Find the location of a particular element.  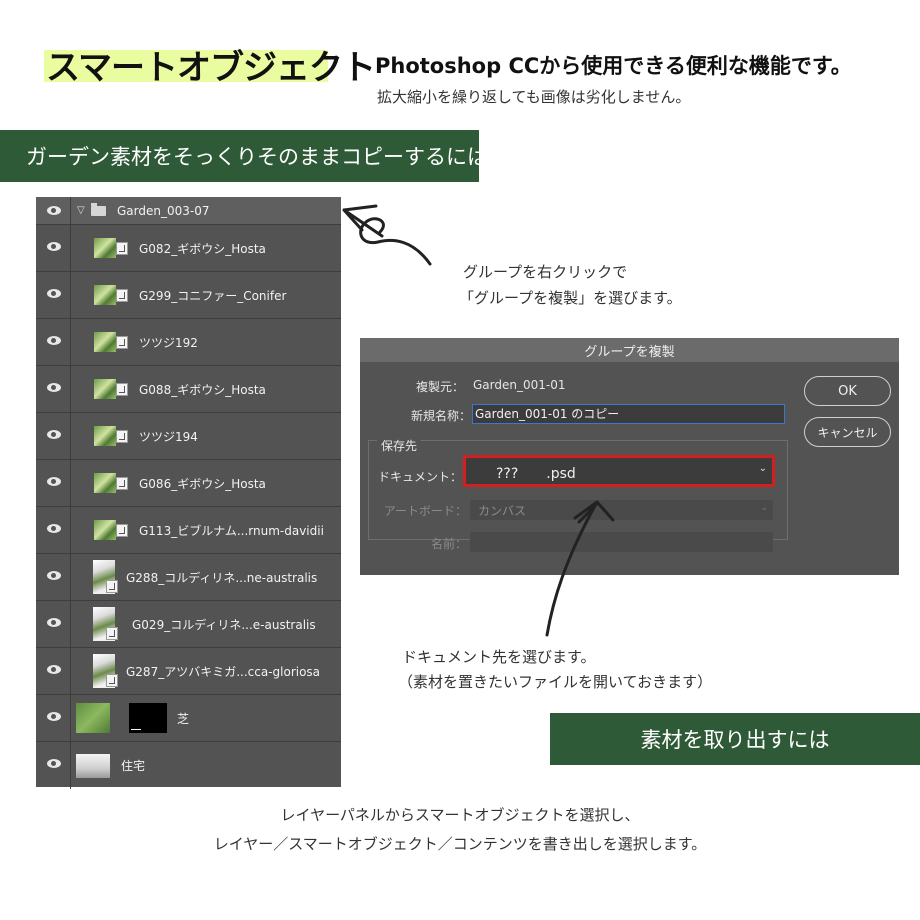

document-label: ドキュメント： is located at coordinates (419, 477).